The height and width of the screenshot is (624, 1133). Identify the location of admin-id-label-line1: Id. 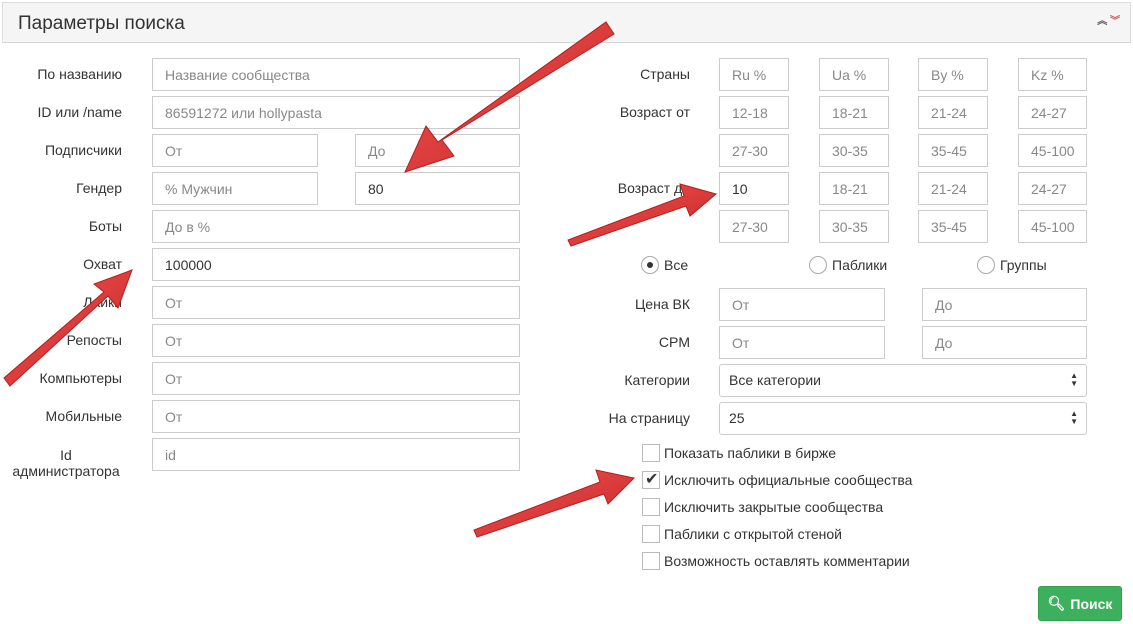
(66, 455).